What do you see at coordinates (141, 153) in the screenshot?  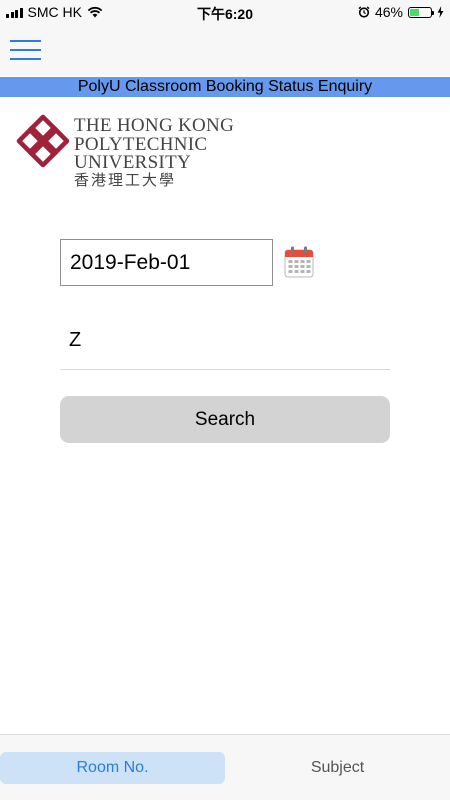 I see `logo-line-2: POLYTECHNIC UNIVERSITY` at bounding box center [141, 153].